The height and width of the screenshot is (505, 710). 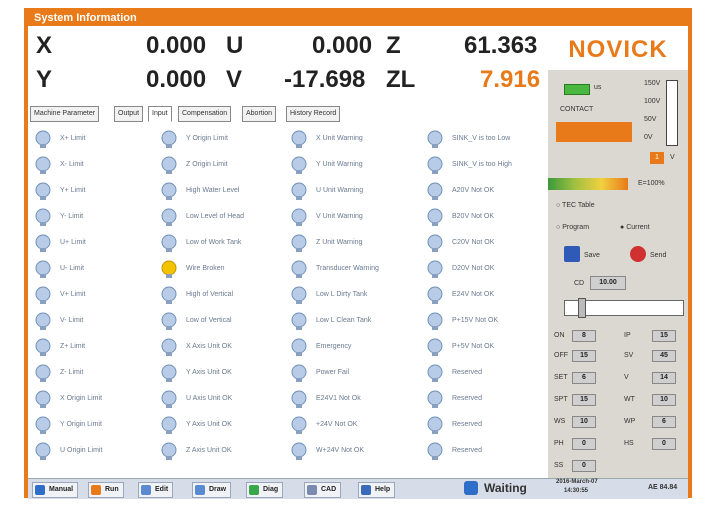 What do you see at coordinates (169, 269) in the screenshot?
I see `bulb-on-icon` at bounding box center [169, 269].